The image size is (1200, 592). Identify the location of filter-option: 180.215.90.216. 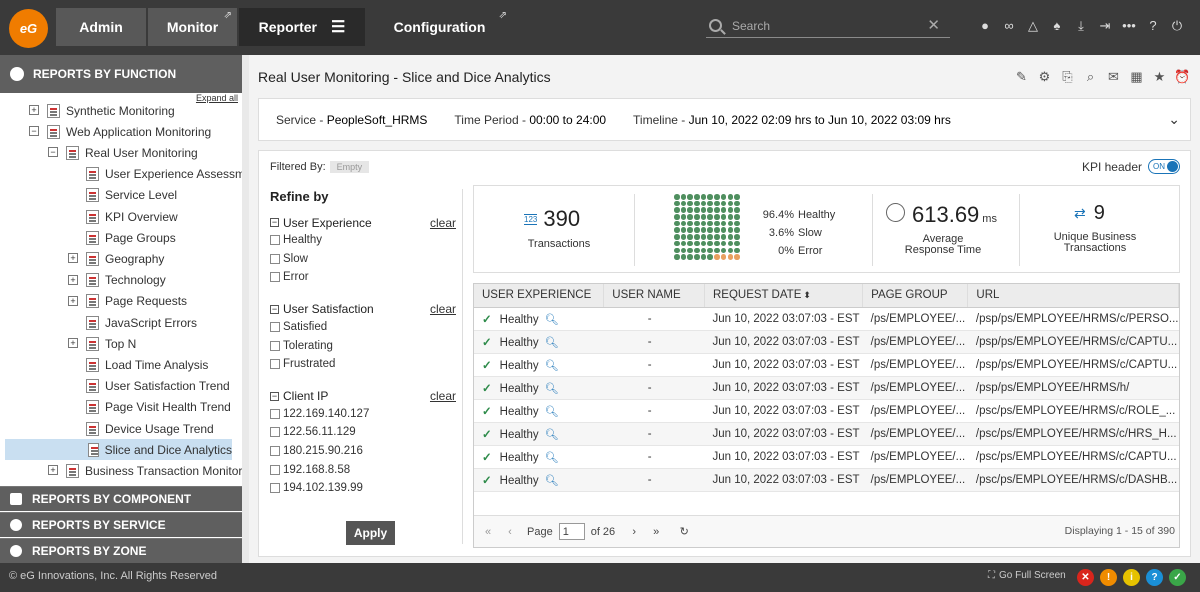
(363, 451).